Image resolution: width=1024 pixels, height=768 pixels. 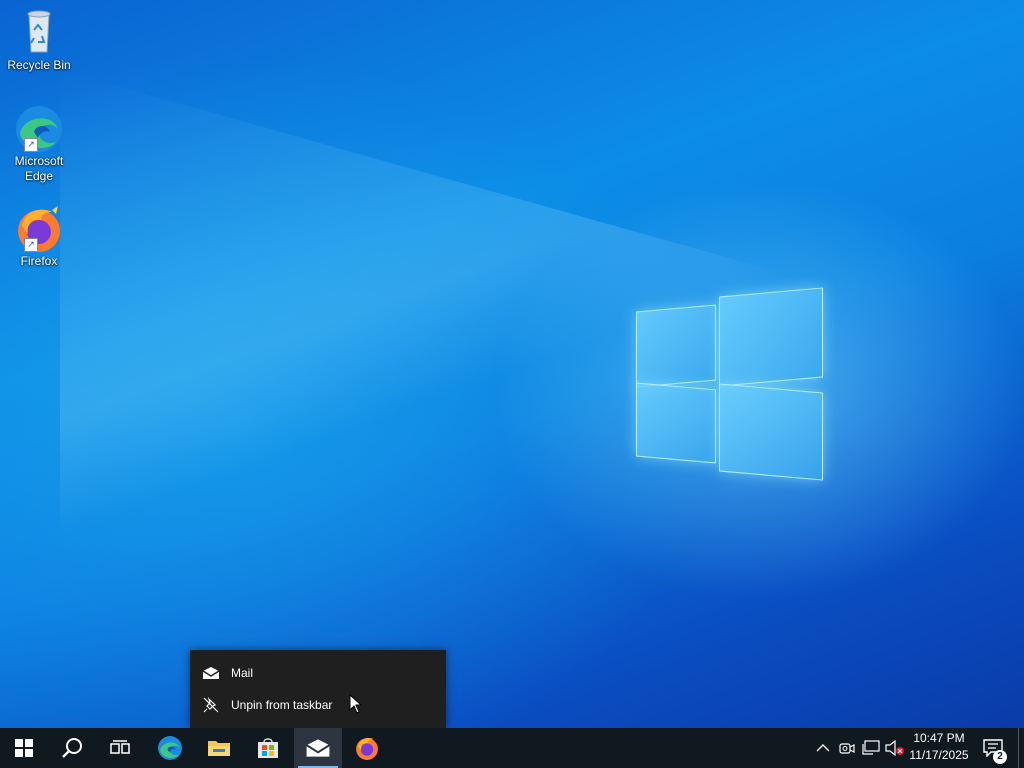 I want to click on store-icon, so click(x=268, y=748).